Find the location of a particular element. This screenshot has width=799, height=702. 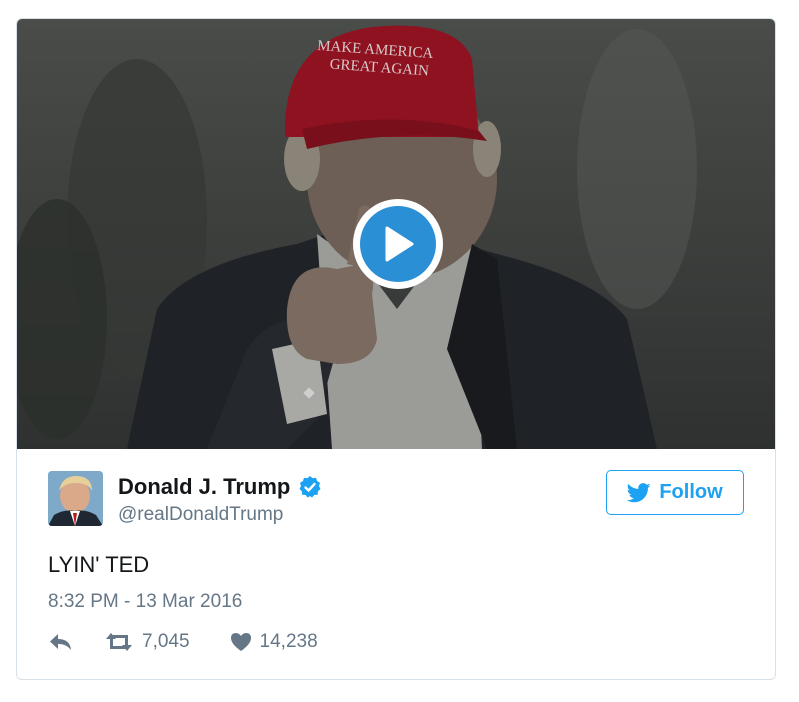

tweet-actions: 7,045 14,238 is located at coordinates (183, 642).